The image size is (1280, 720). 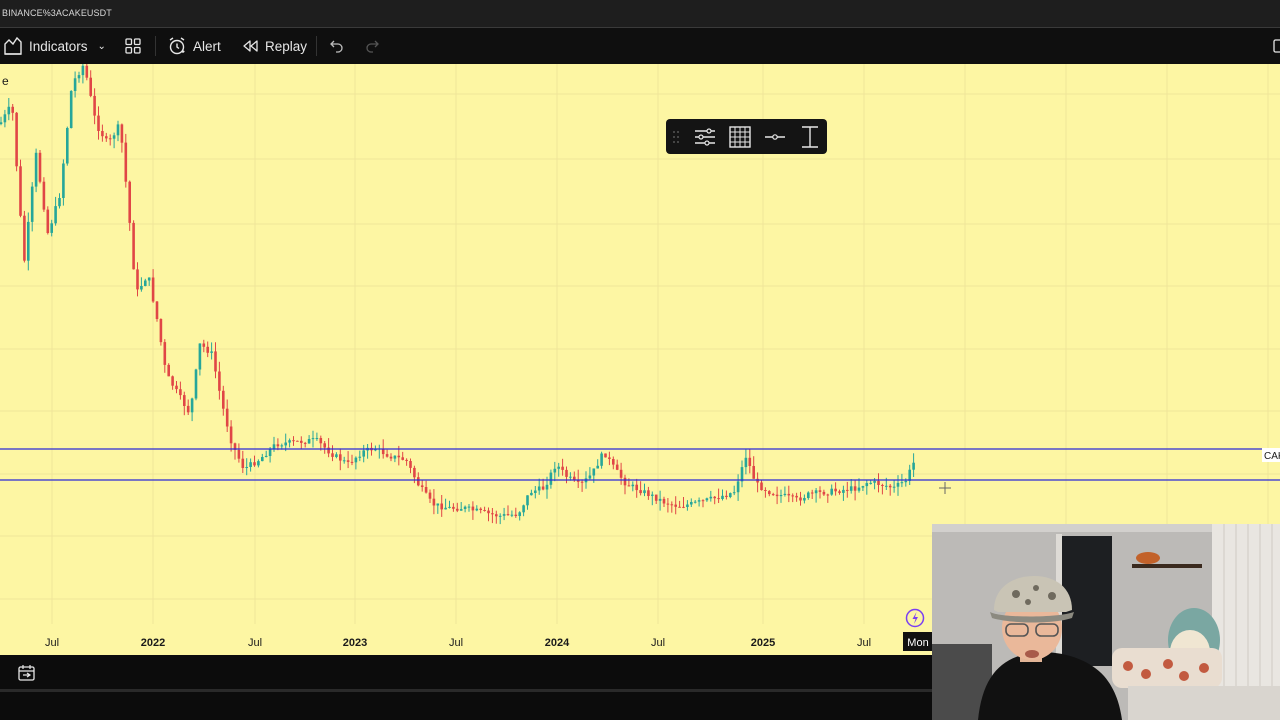 What do you see at coordinates (775, 137) in the screenshot?
I see `horizontal-line-icon` at bounding box center [775, 137].